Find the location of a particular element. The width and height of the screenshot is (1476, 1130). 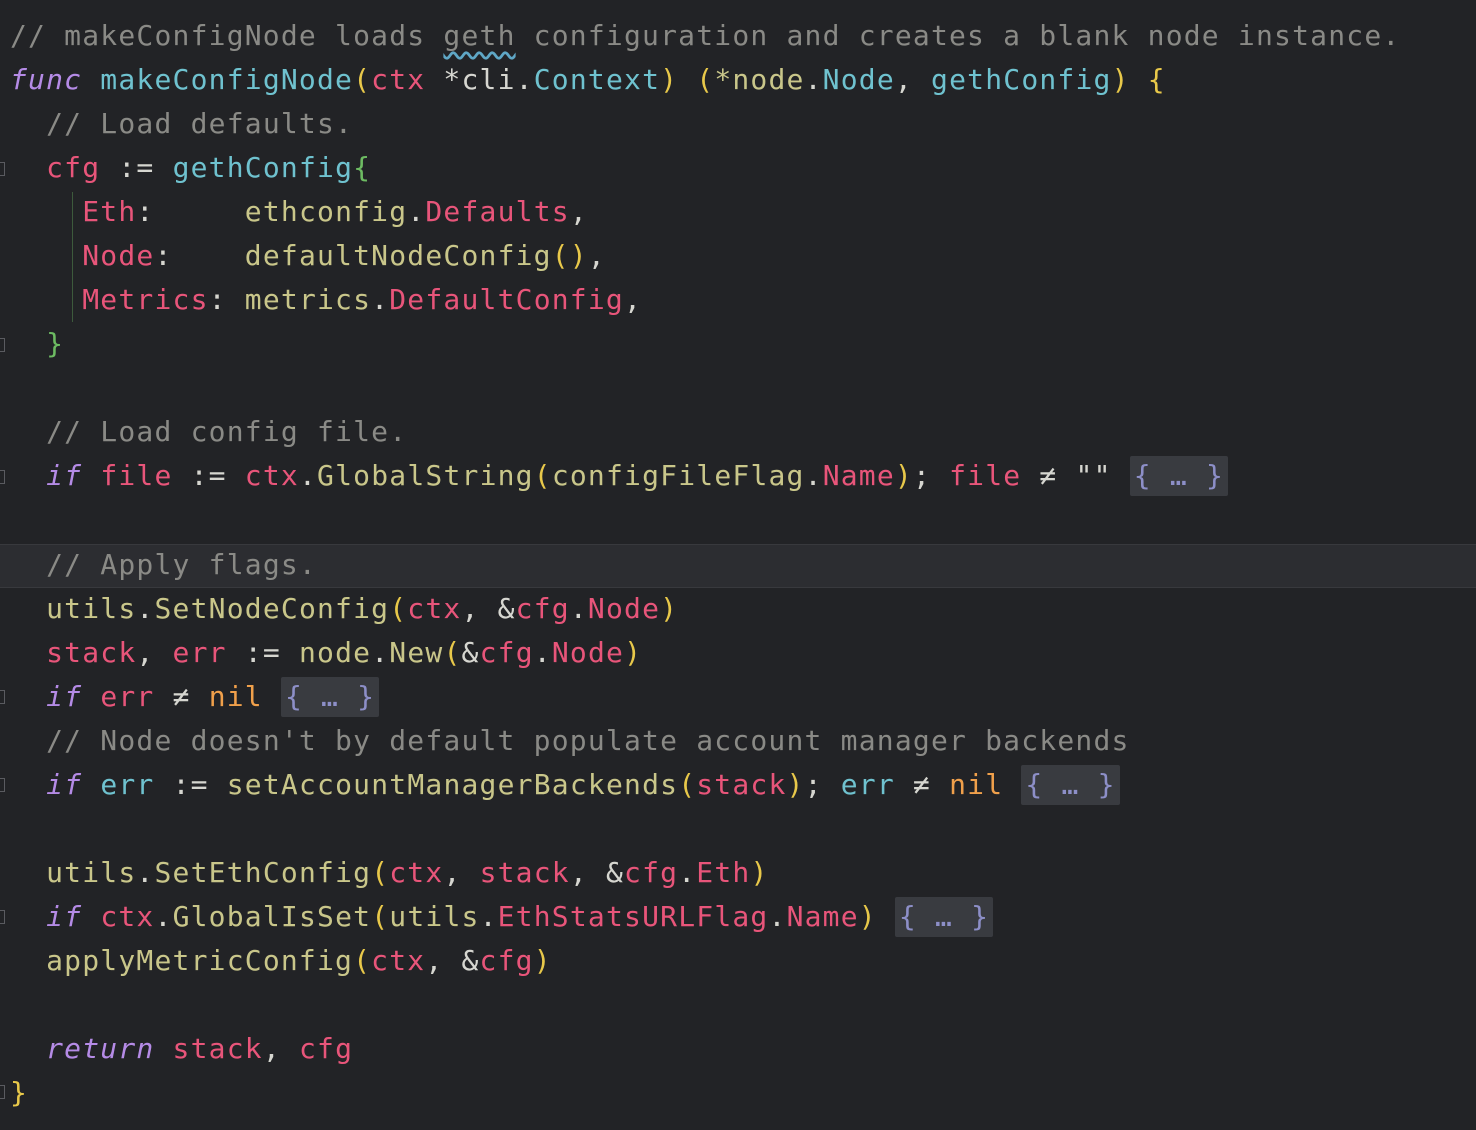

code-line: Metrics: metrics.DefaultConfig, is located at coordinates (326, 300).